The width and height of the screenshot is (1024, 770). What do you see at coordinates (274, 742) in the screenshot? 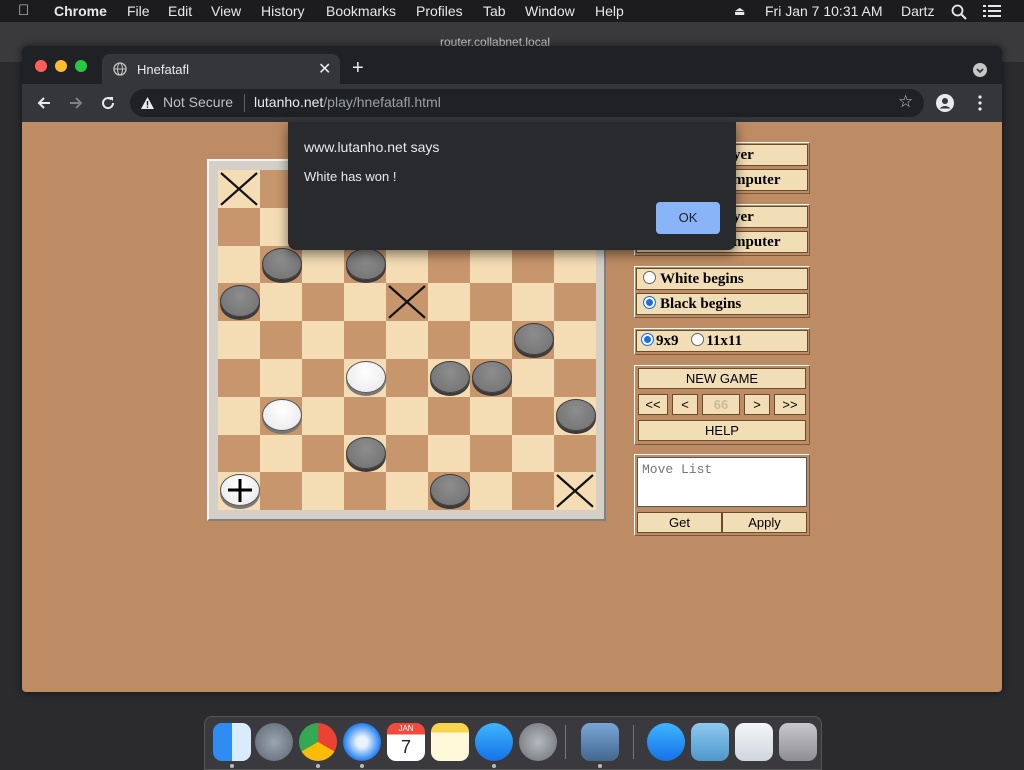
I see `launchpad-icon` at bounding box center [274, 742].